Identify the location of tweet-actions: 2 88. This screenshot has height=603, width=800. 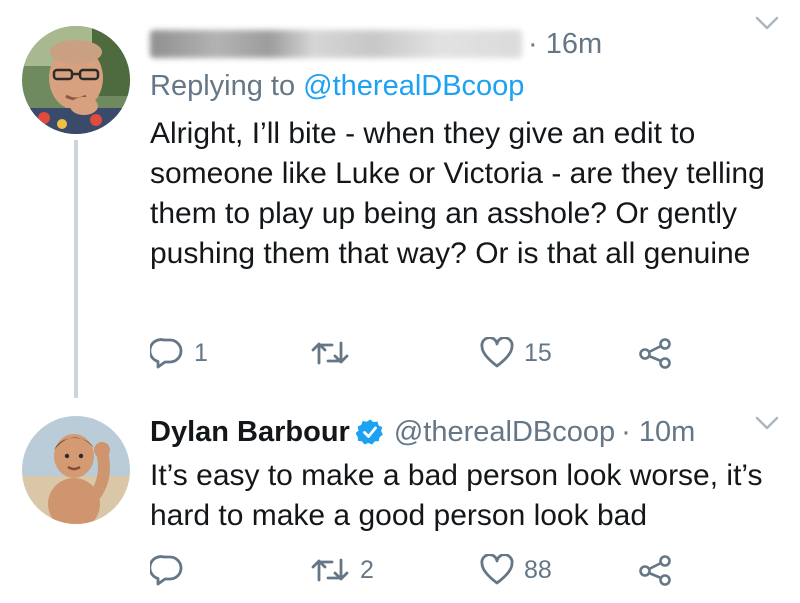
(420, 570).